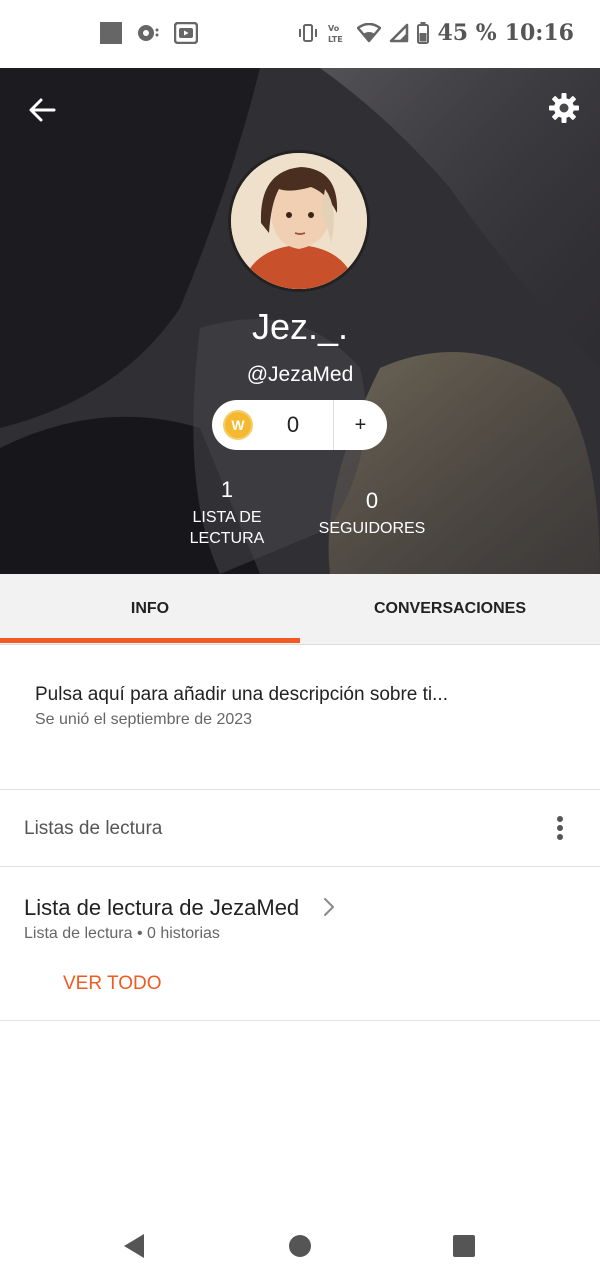  I want to click on coin-balance-pill: W 0 +, so click(299, 425).